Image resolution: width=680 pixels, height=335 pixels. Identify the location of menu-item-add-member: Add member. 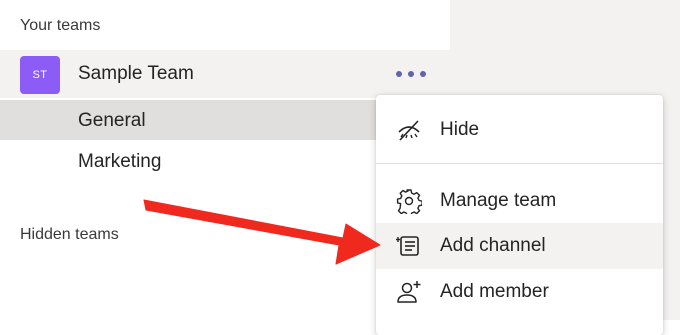
(519, 292).